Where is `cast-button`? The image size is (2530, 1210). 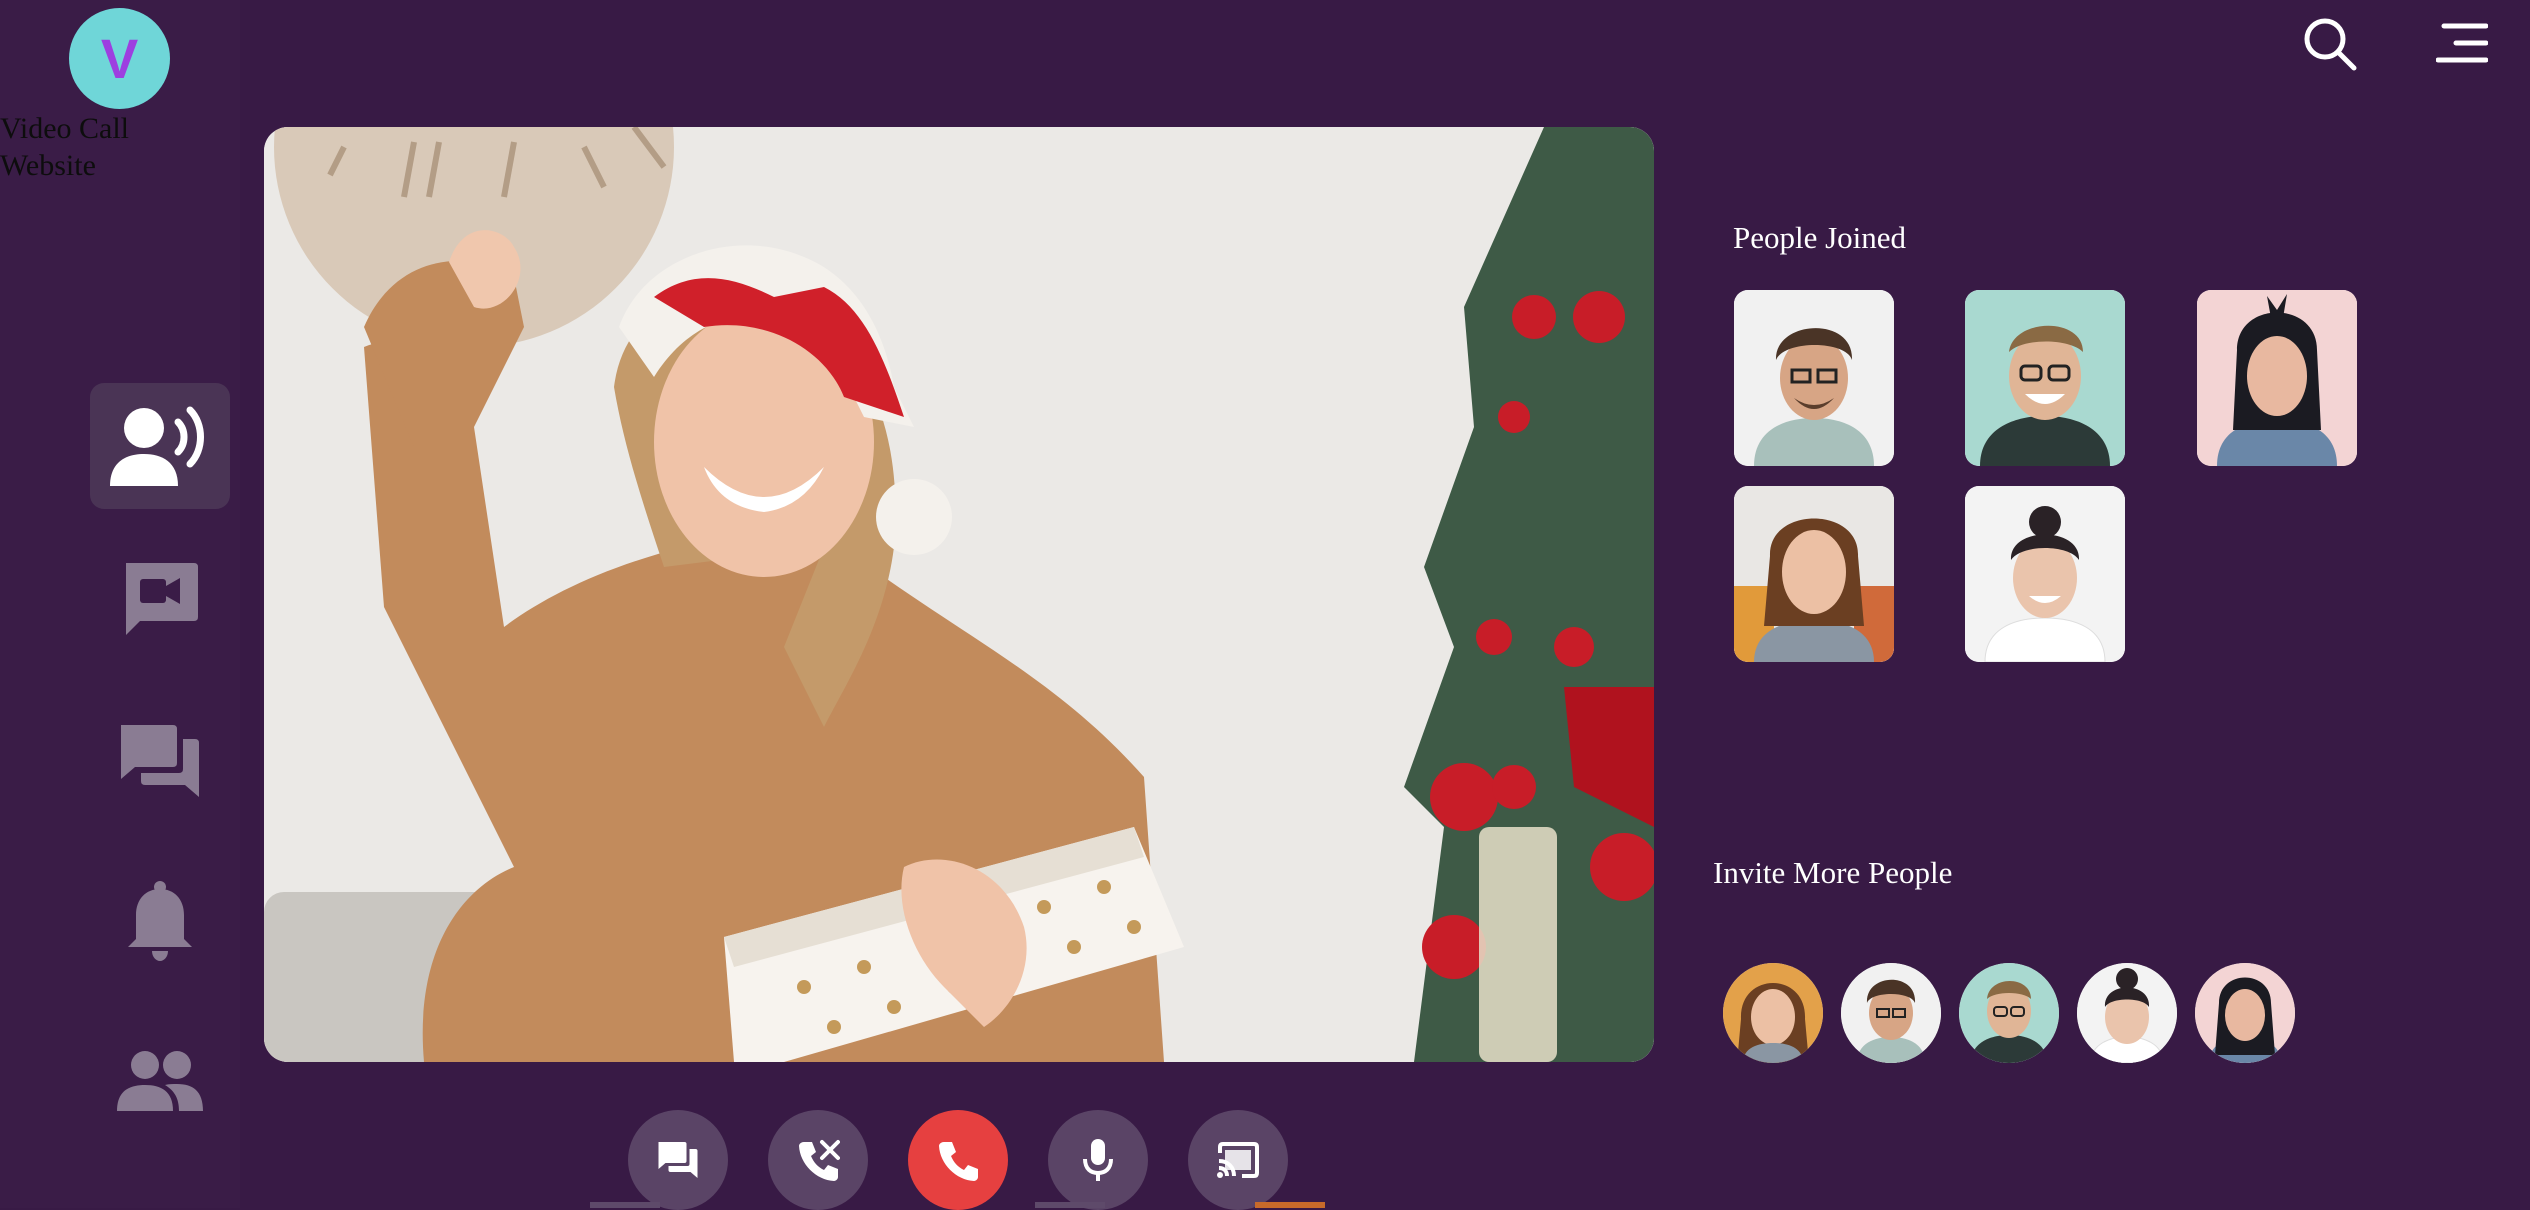 cast-button is located at coordinates (1238, 1160).